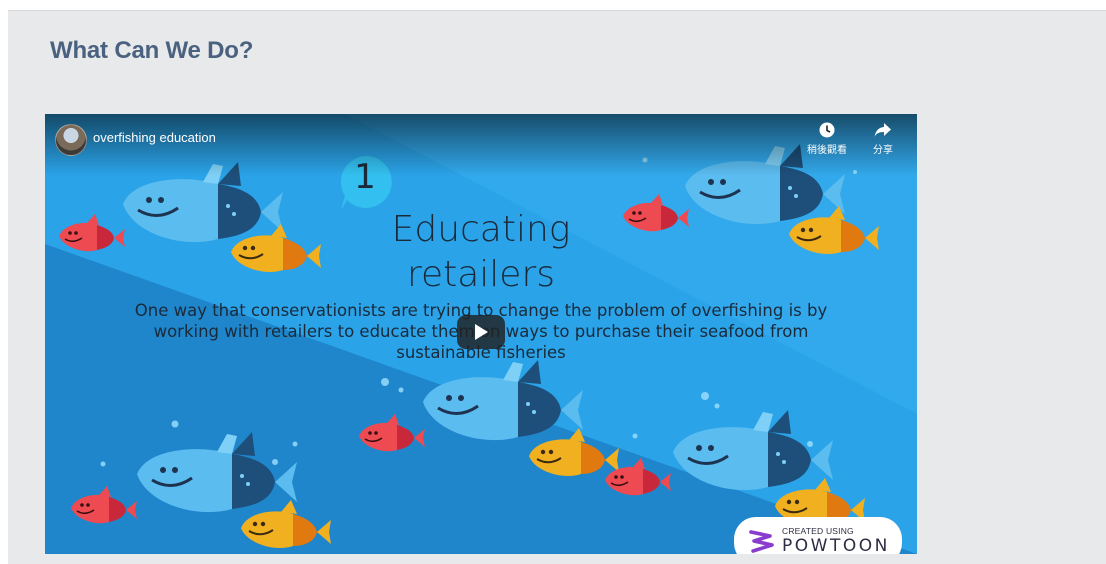  I want to click on share-arrow-icon, so click(882, 130).